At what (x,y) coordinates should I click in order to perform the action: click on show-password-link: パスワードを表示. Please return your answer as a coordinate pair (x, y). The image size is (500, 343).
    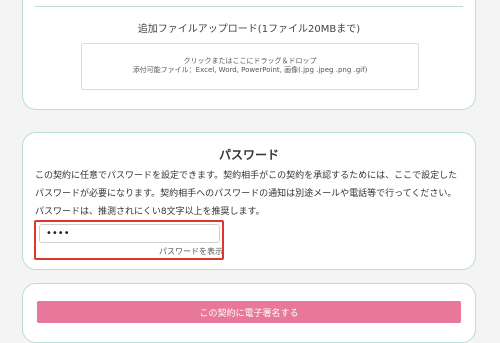
    Looking at the image, I should click on (181, 251).